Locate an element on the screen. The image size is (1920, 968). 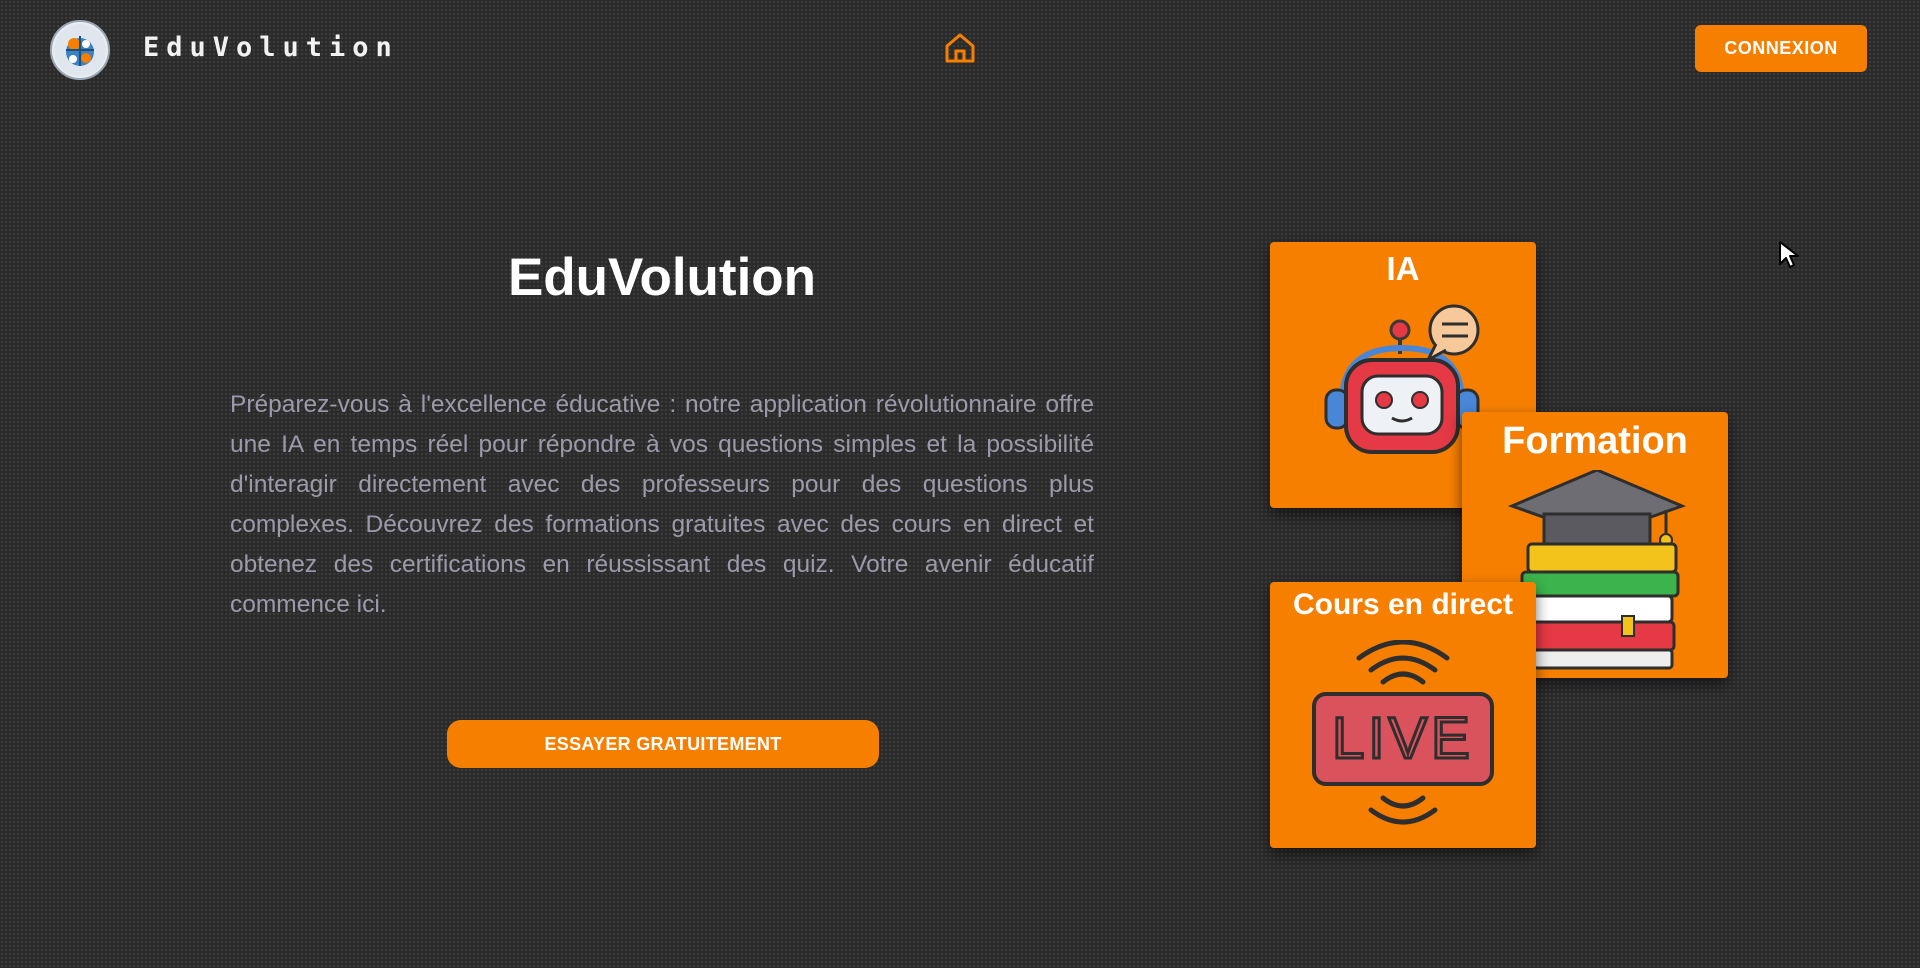
hero-title: EduVolution is located at coordinates (662, 277).